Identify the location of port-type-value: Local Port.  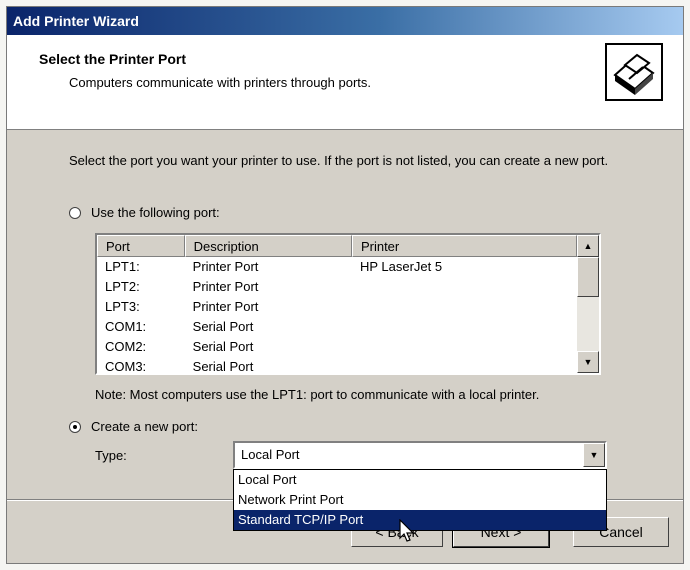
(270, 454).